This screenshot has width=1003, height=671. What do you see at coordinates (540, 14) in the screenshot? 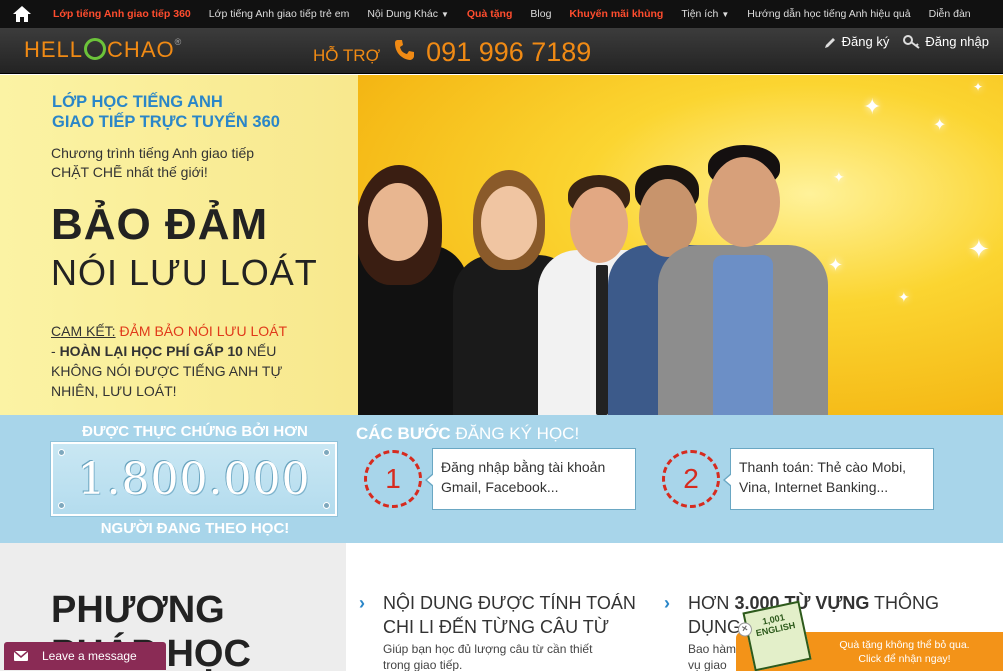
I see `nav-item-blog: Blog` at bounding box center [540, 14].